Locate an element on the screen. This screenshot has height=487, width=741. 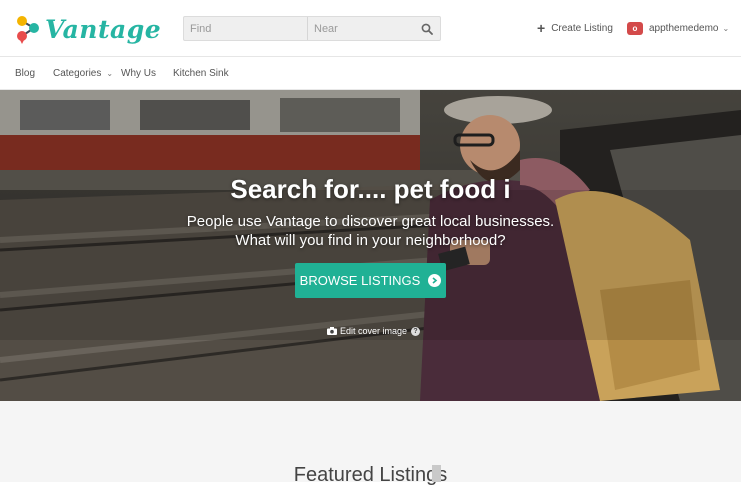
hero-title: Search for.... pet food i is located at coordinates (370, 189).